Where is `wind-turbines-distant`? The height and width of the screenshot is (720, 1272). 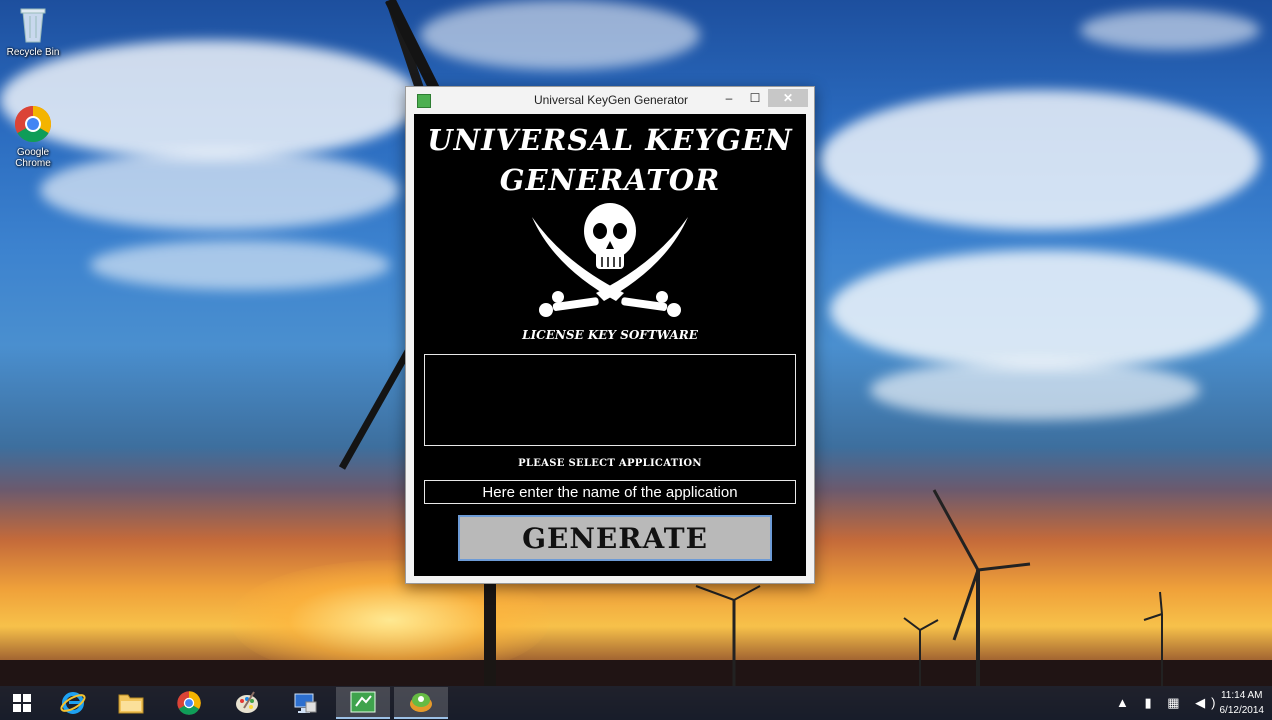
wind-turbines-distant is located at coordinates (967, 587).